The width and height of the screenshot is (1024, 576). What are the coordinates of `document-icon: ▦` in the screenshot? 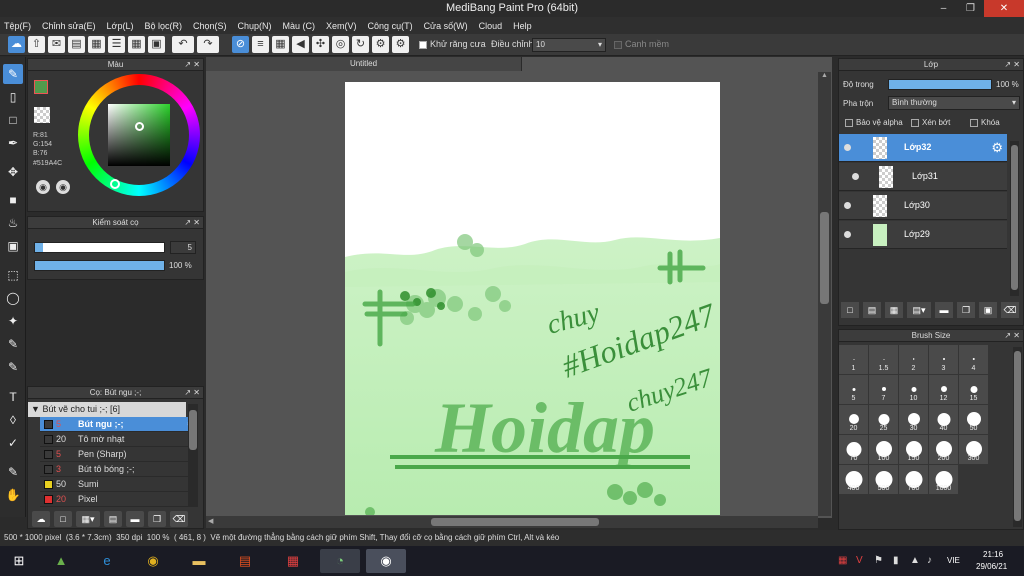 It's located at (96, 44).